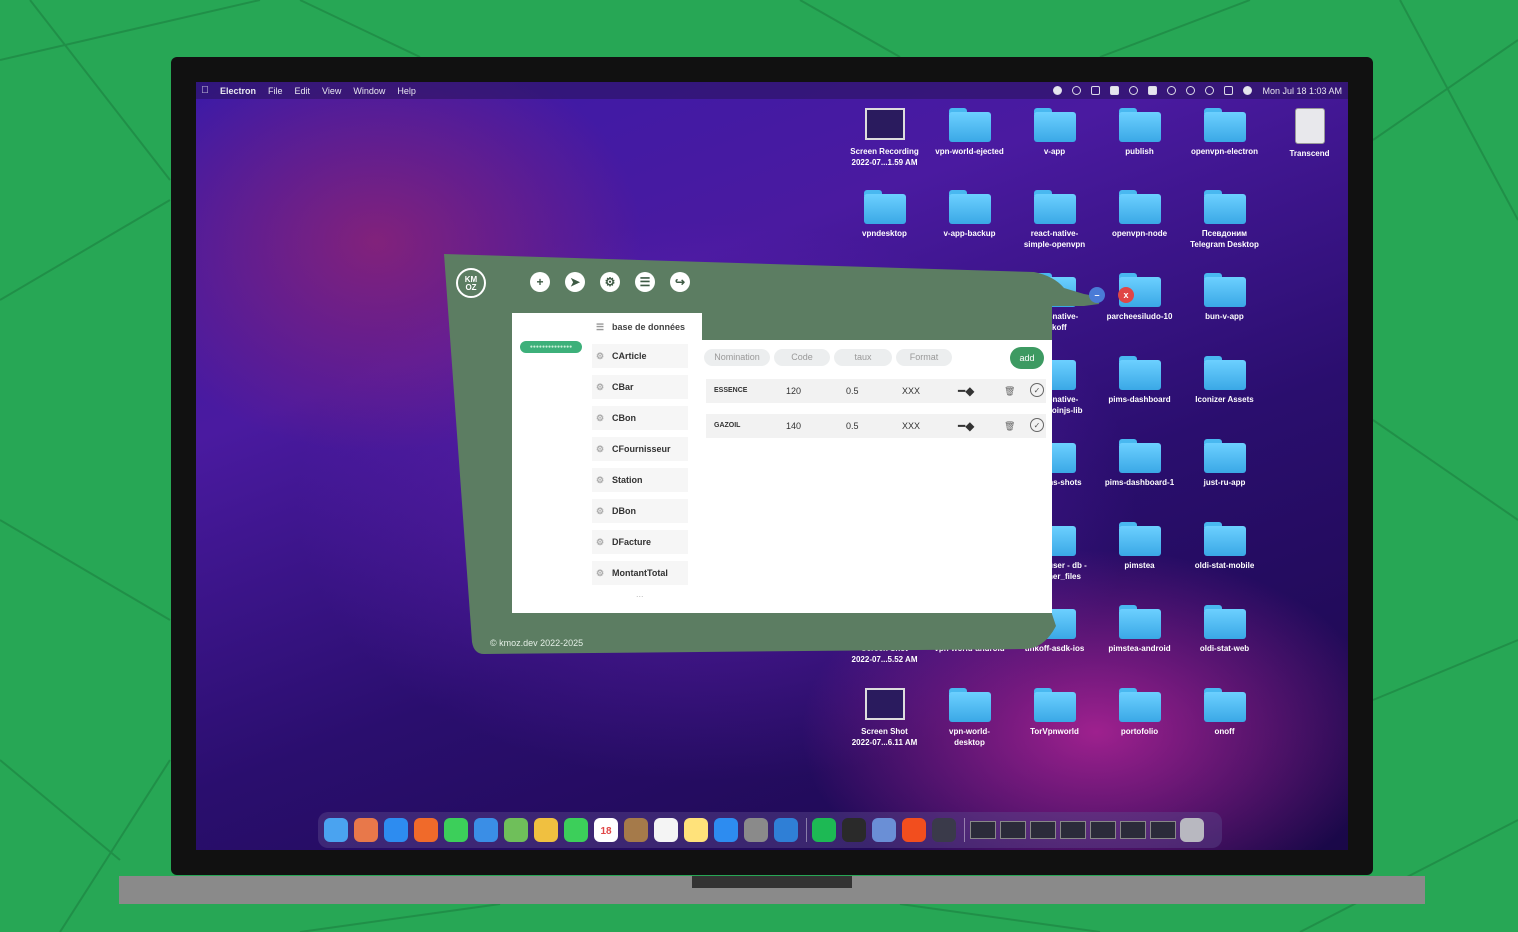  I want to click on contacts-icon, so click(636, 830).